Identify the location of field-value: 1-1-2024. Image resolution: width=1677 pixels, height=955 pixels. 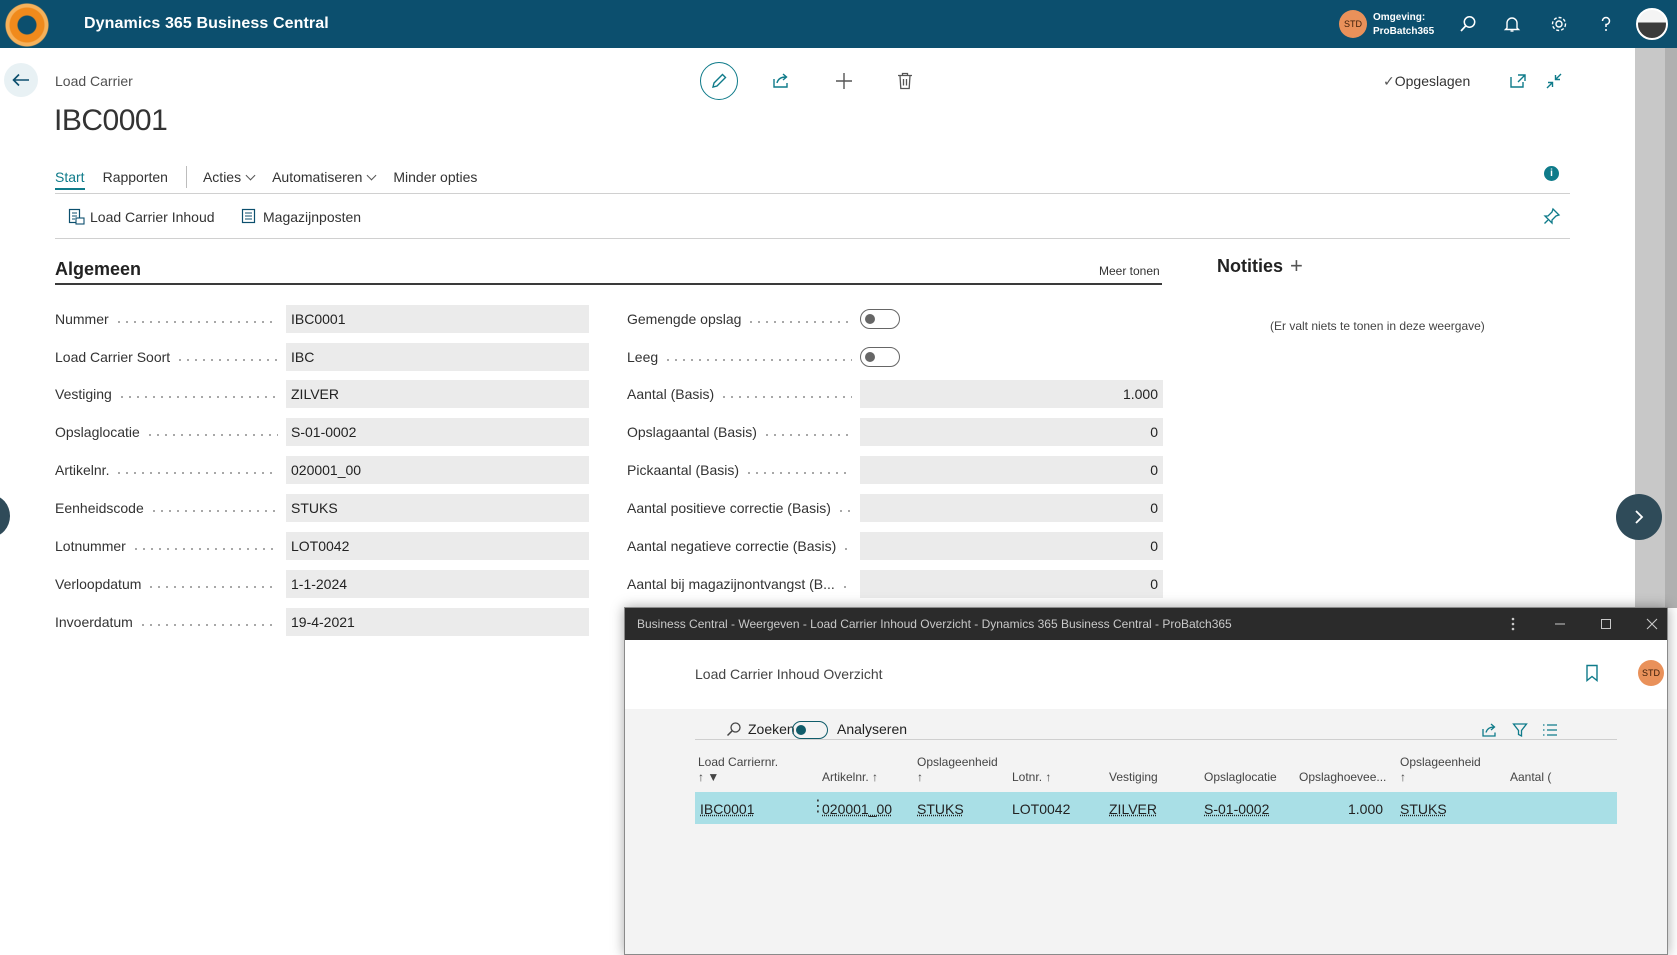
(437, 584).